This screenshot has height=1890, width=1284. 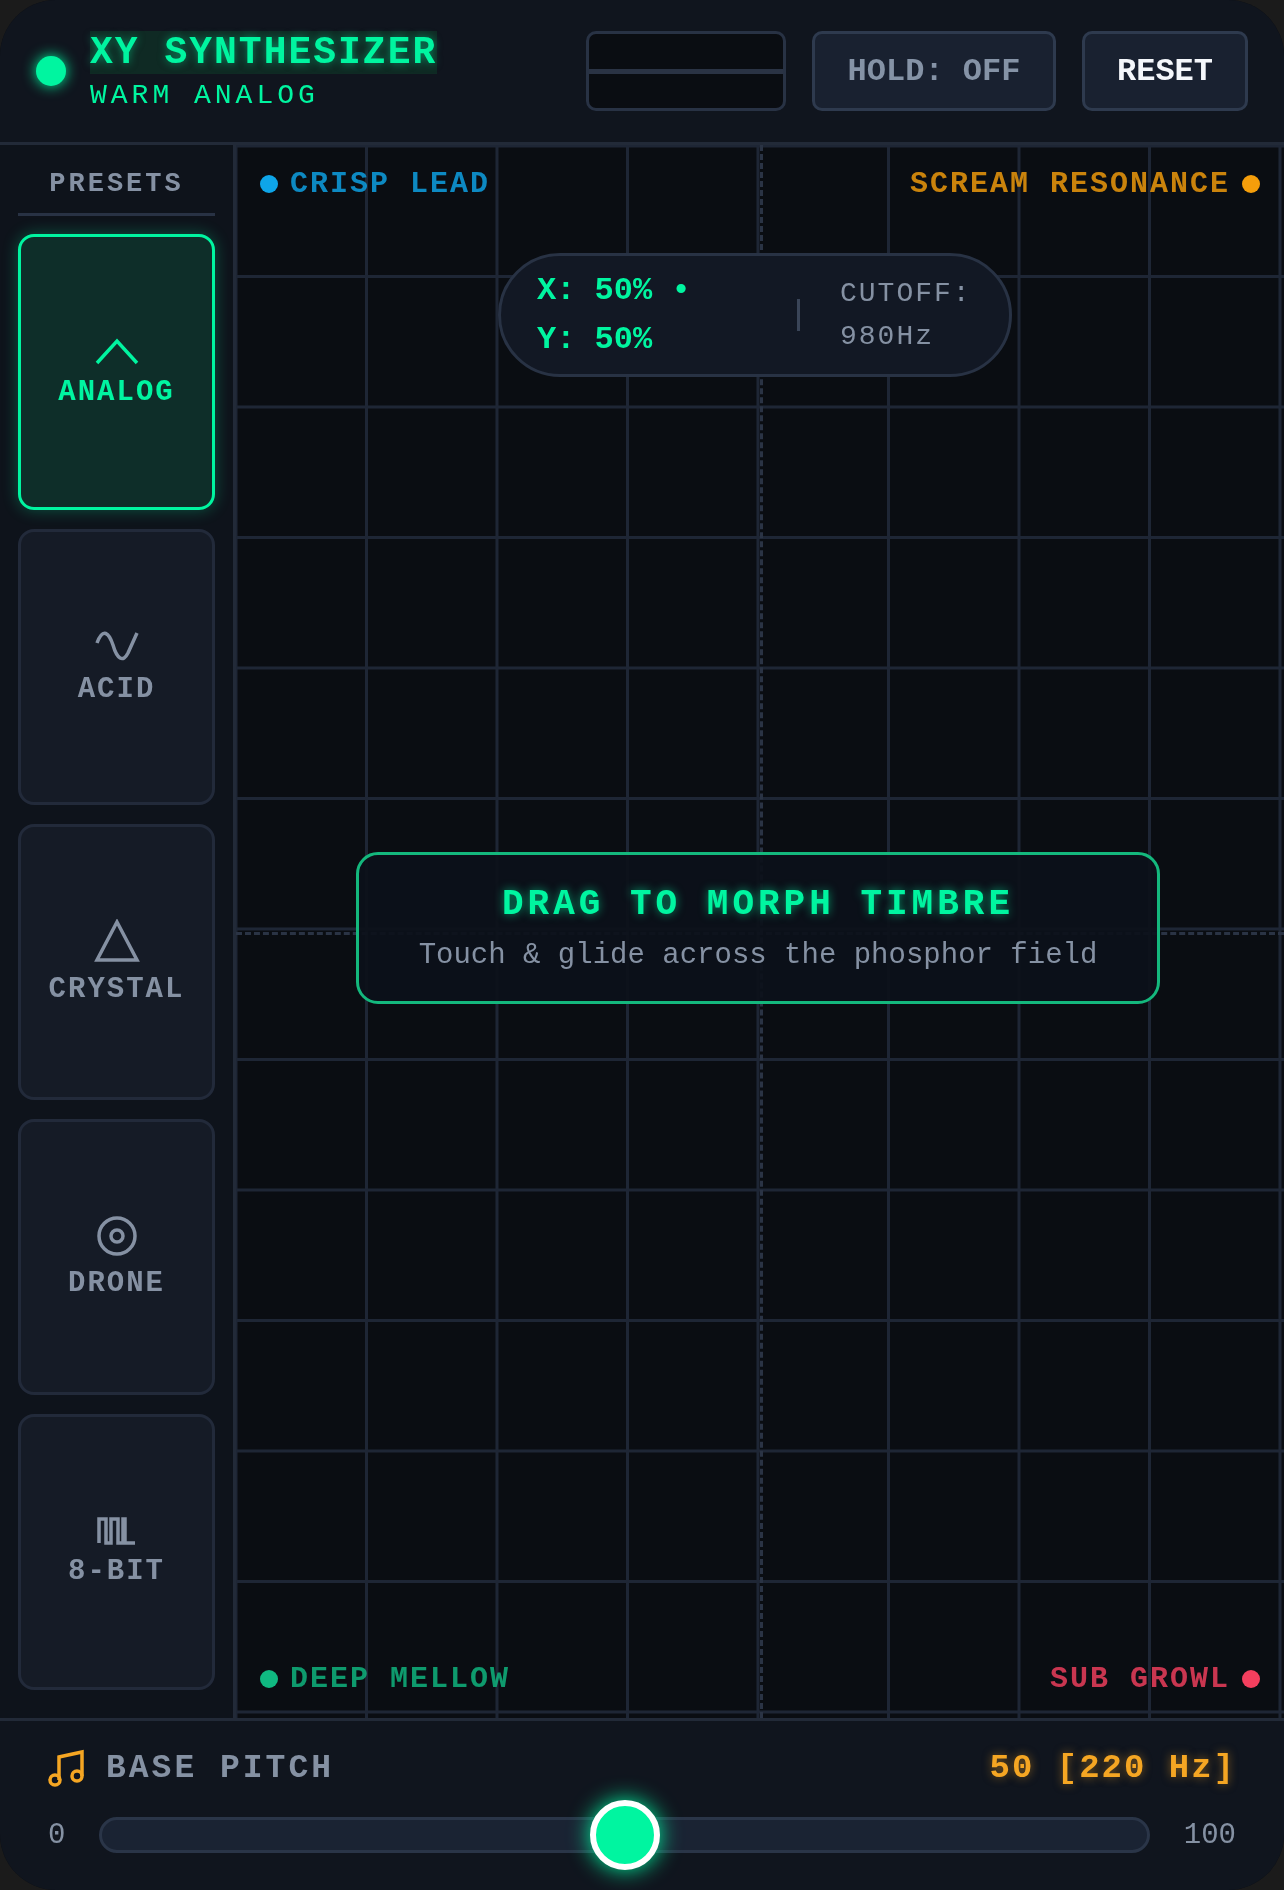 What do you see at coordinates (220, 1768) in the screenshot?
I see `pitch-label: BASE PITCH` at bounding box center [220, 1768].